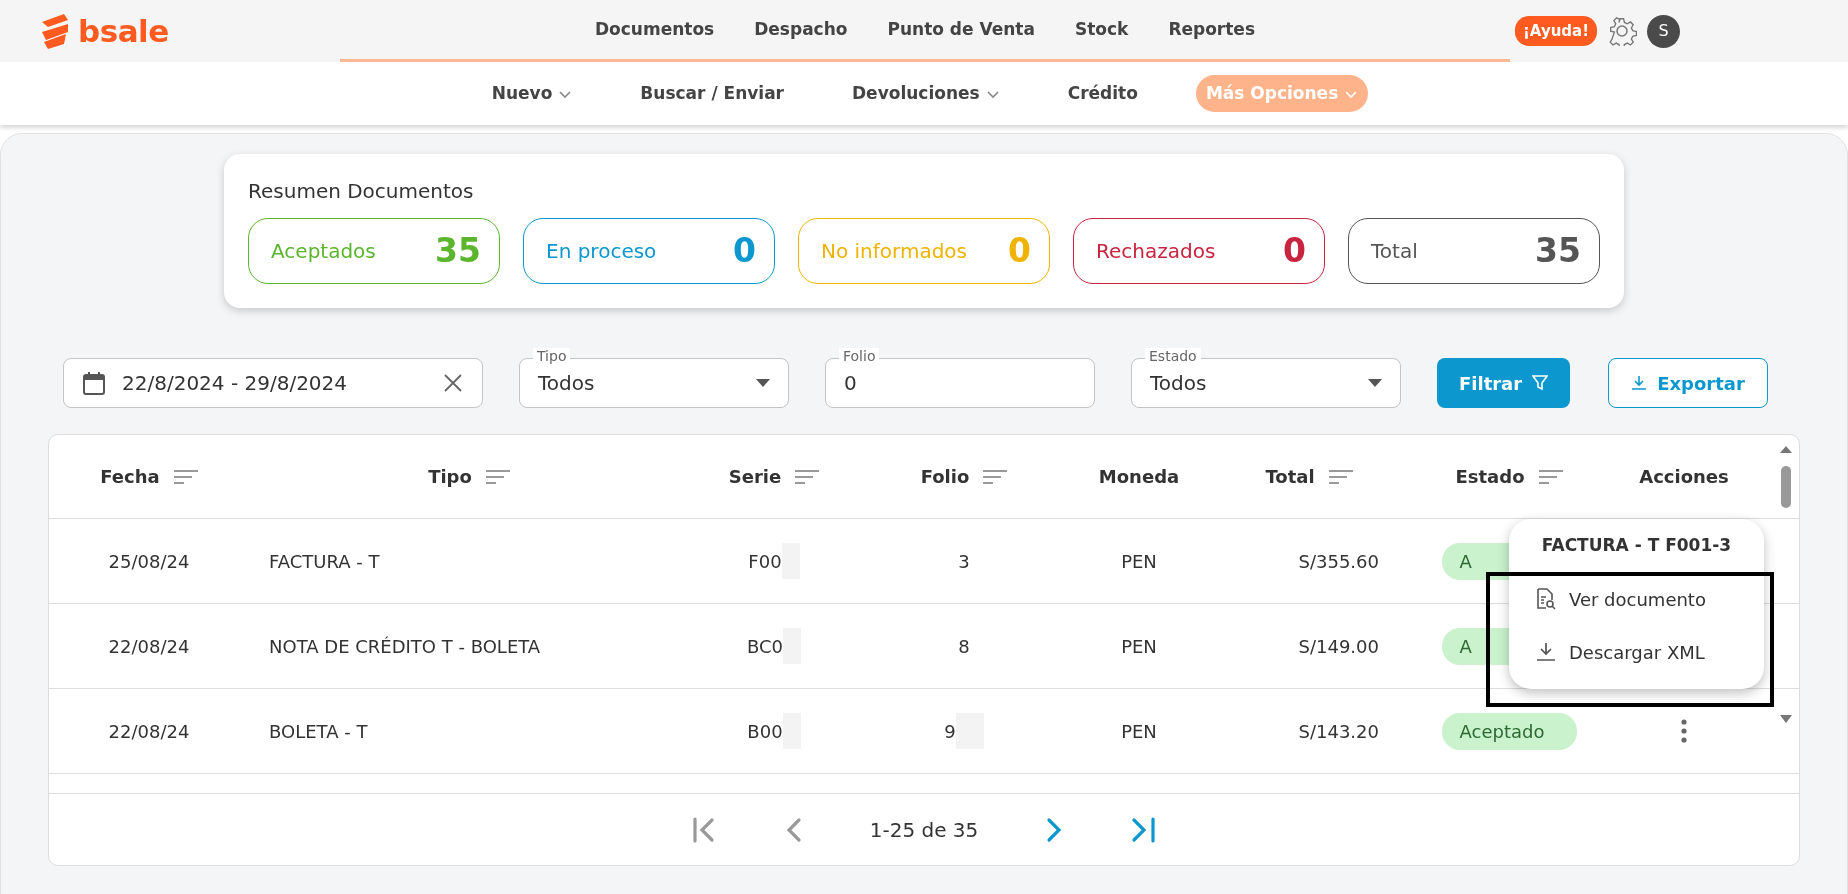 The width and height of the screenshot is (1848, 894). I want to click on column-header: Total, so click(1290, 476).